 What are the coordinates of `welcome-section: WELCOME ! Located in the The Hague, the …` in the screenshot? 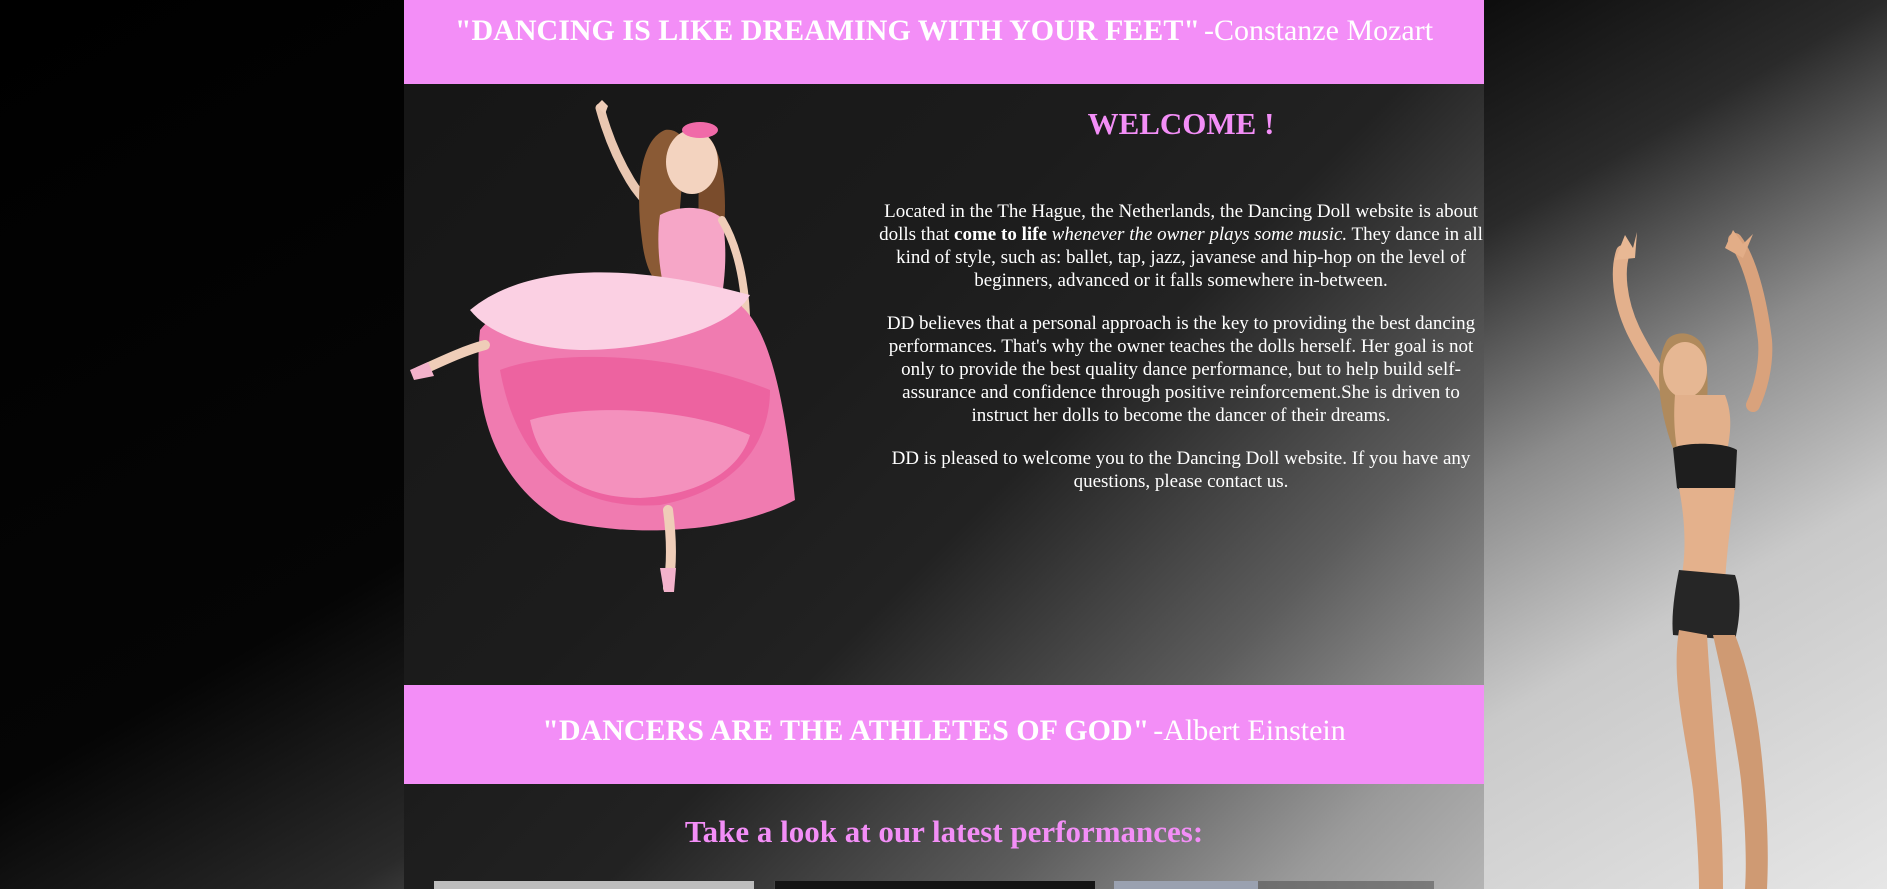 It's located at (1181, 308).